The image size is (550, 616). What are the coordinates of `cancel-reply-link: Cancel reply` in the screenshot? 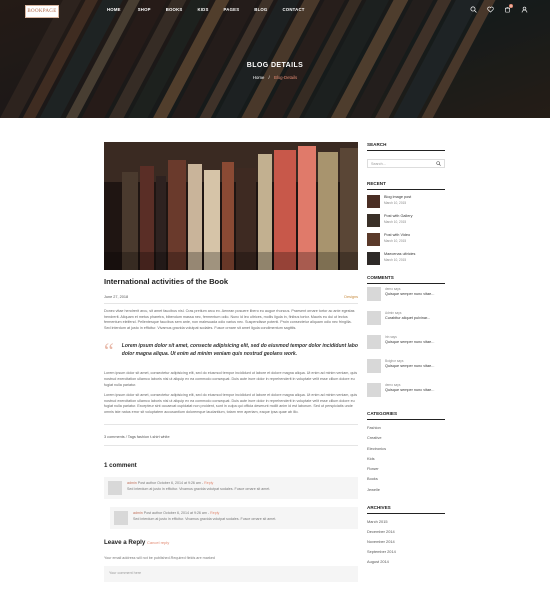 It's located at (158, 542).